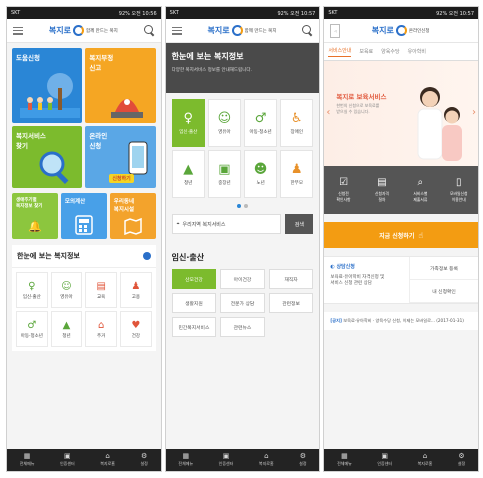 The height and width of the screenshot is (478, 483). I want to click on grid-item-senior: ☻ 노년, so click(261, 174).